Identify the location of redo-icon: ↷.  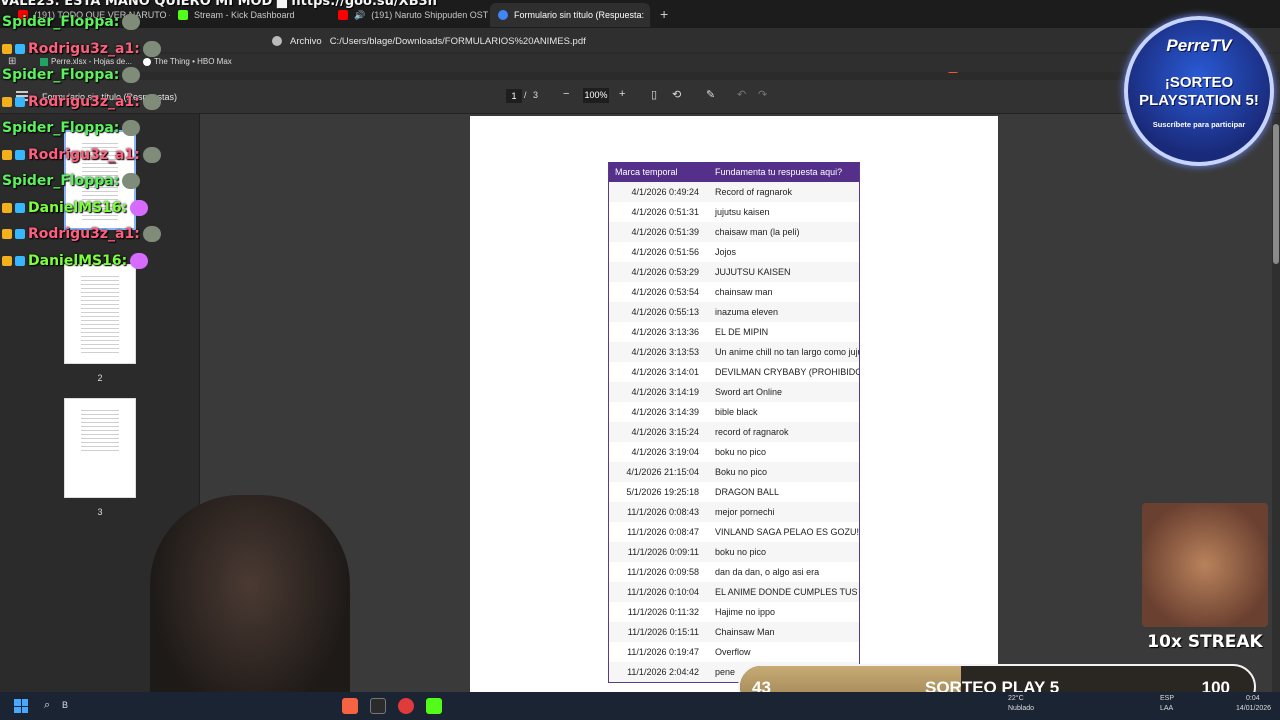
(762, 94).